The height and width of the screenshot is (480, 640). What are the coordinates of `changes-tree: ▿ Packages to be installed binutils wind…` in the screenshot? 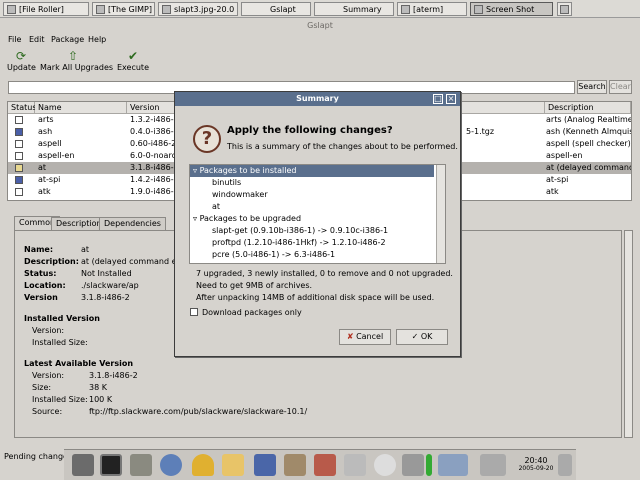 It's located at (317, 214).